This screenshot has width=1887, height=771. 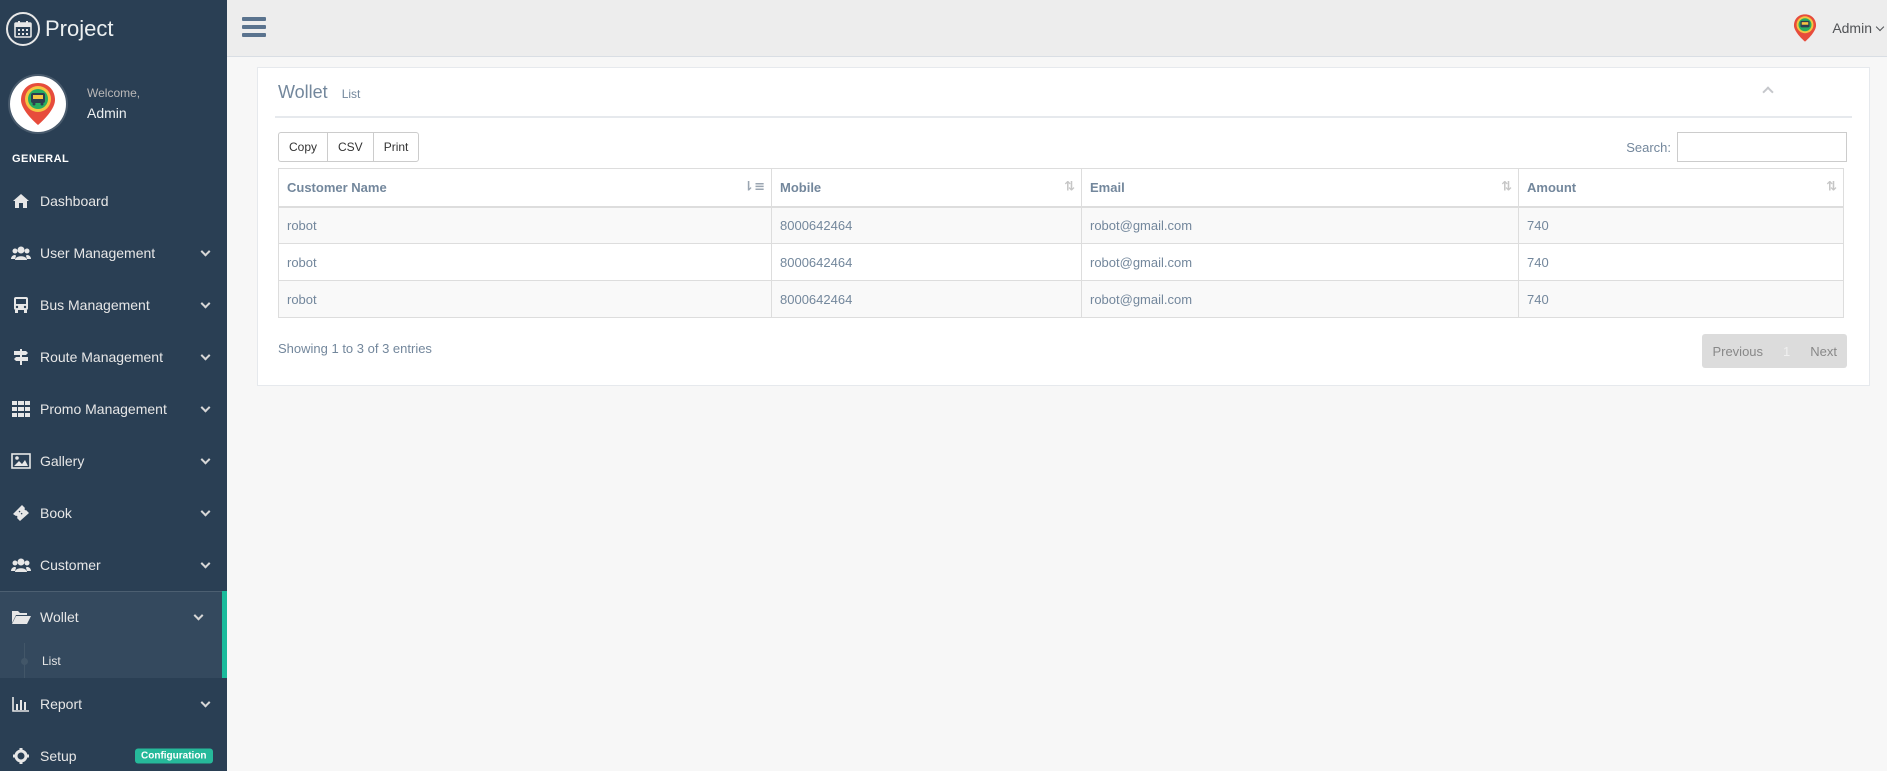 I want to click on sidebar-item-user-management: User Management, so click(x=113, y=253).